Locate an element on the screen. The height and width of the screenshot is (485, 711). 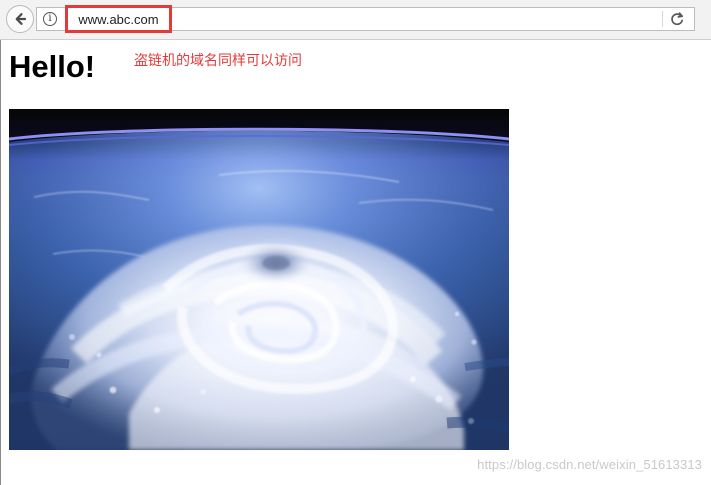
reload-icon is located at coordinates (677, 19).